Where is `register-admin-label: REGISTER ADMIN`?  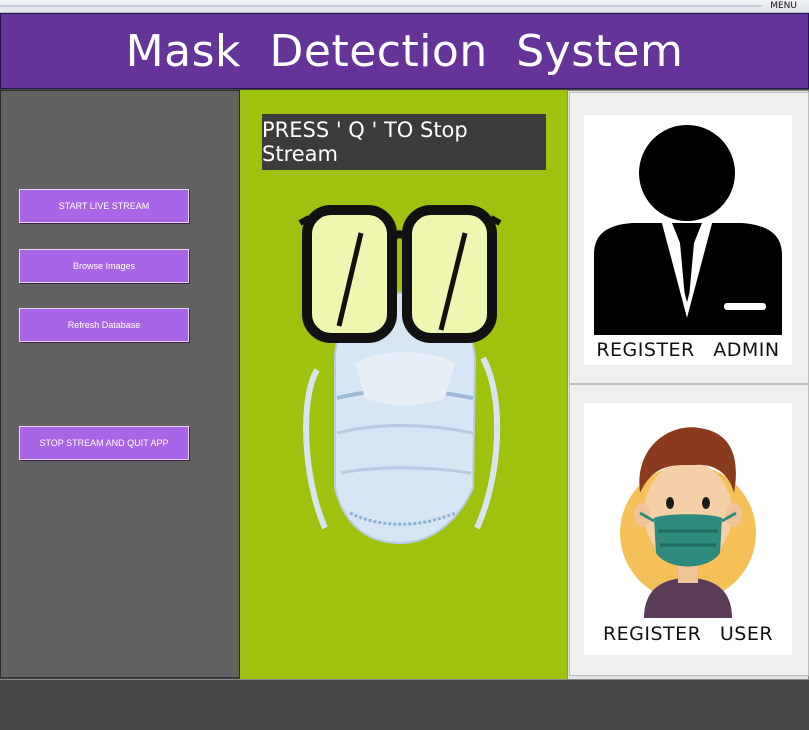
register-admin-label: REGISTER ADMIN is located at coordinates (688, 350).